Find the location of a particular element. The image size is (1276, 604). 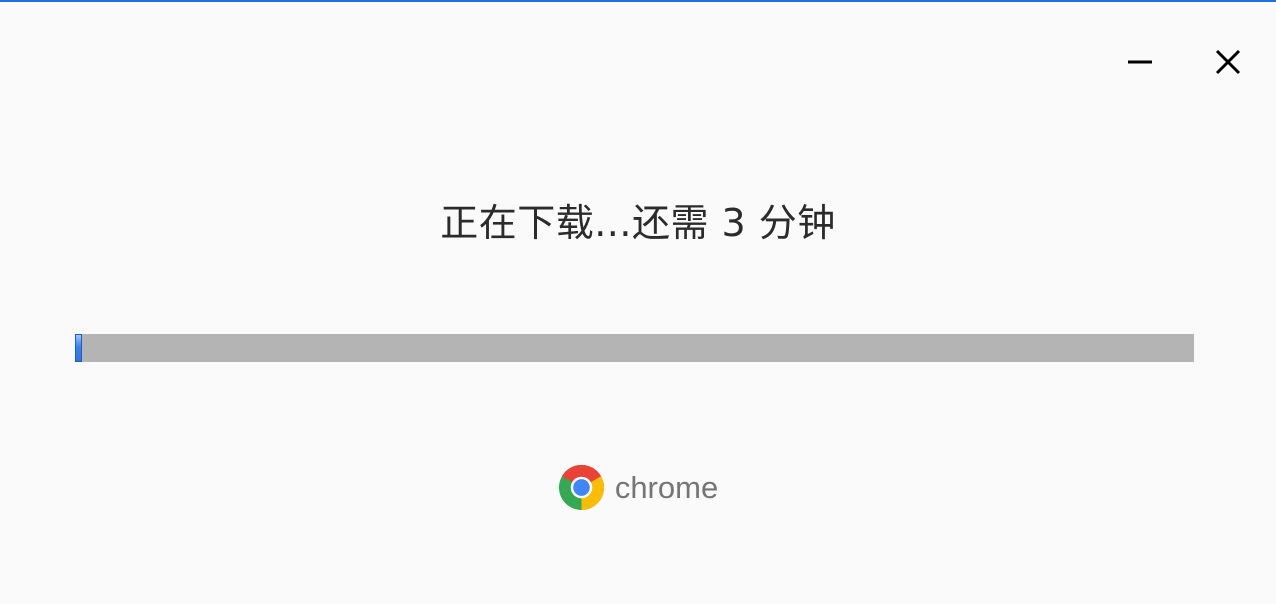

close-button is located at coordinates (1228, 62).